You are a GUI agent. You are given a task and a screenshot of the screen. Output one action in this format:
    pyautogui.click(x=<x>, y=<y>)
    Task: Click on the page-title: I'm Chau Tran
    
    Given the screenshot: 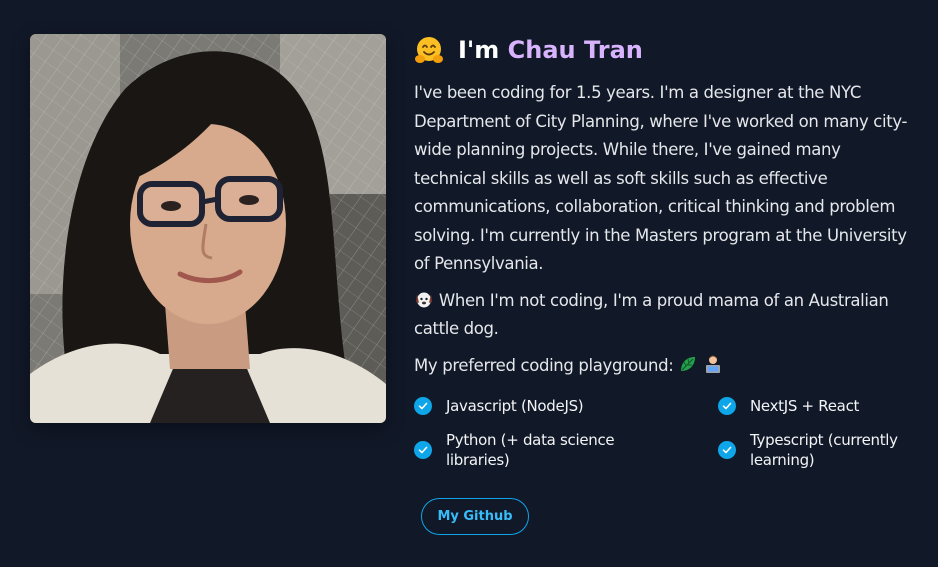 What is the action you would take?
    pyautogui.click(x=664, y=50)
    